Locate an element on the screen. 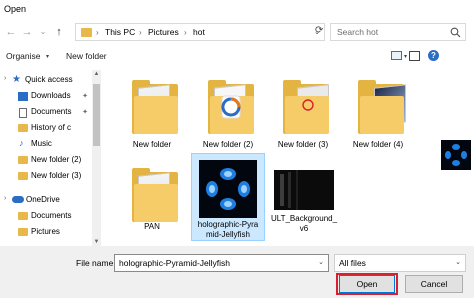 The image size is (474, 298). sidebar-item-onedrive-documents: Documents is located at coordinates (50, 216).